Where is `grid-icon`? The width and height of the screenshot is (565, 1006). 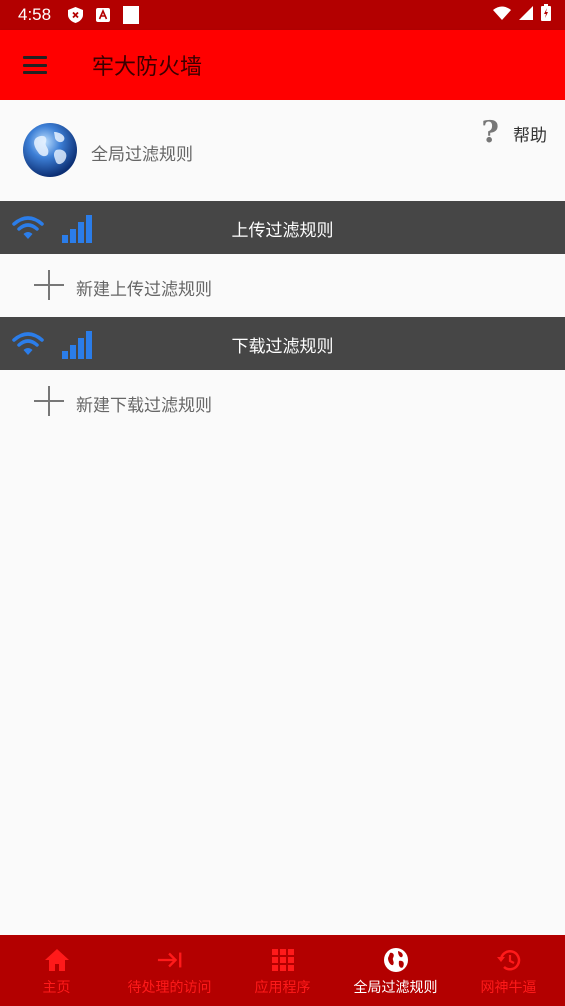 grid-icon is located at coordinates (283, 960).